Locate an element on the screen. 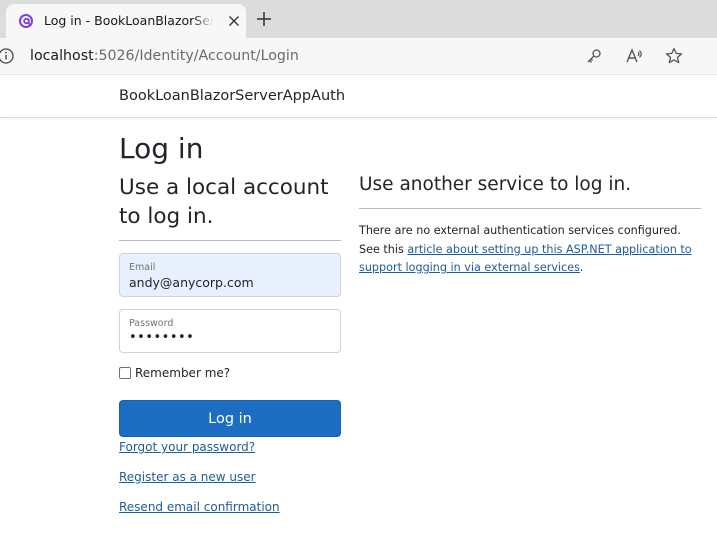 Image resolution: width=717 pixels, height=533 pixels. browser-tab: Log in - BookLoanBlazorServerApp is located at coordinates (126, 21).